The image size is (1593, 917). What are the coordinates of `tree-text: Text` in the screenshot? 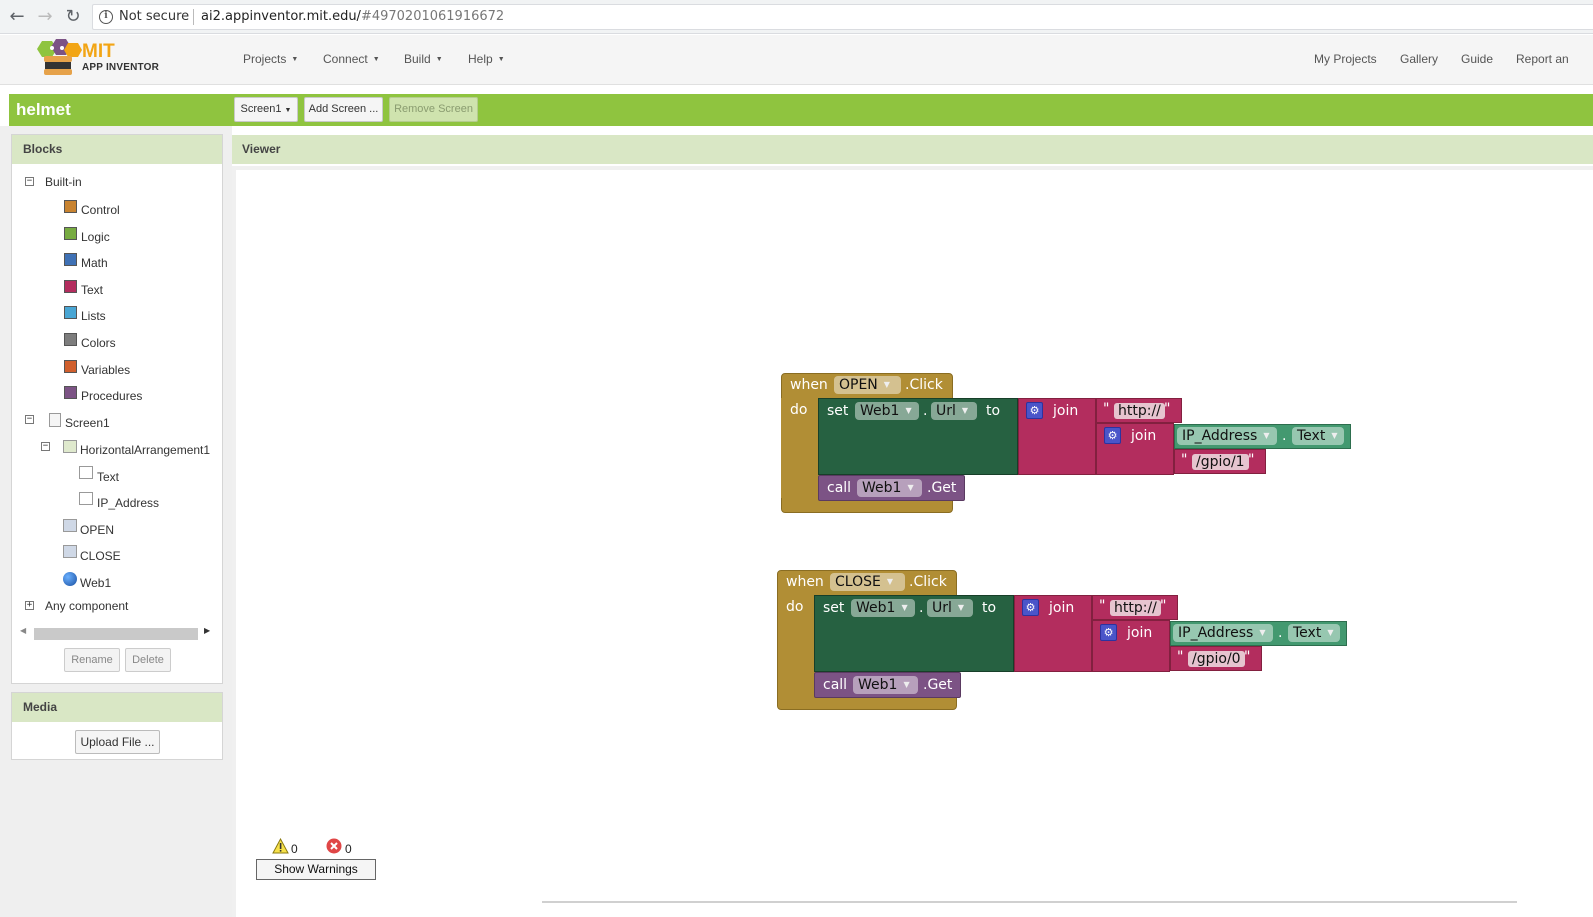 It's located at (108, 477).